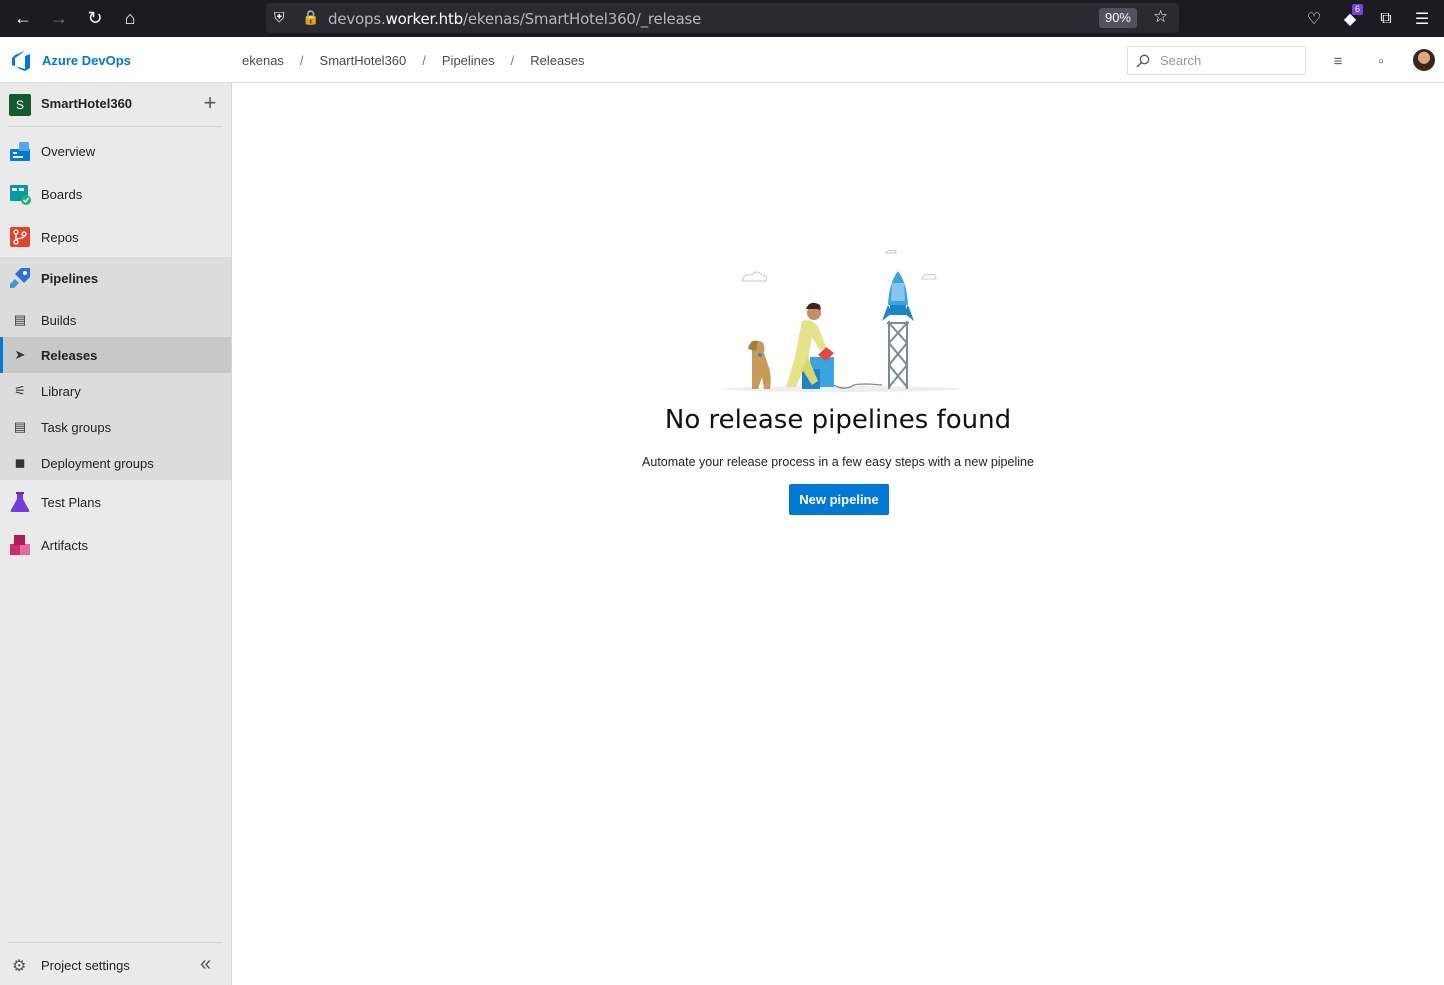 The image size is (1444, 985). What do you see at coordinates (64, 545) in the screenshot?
I see `sidebar-item-label: Artifacts` at bounding box center [64, 545].